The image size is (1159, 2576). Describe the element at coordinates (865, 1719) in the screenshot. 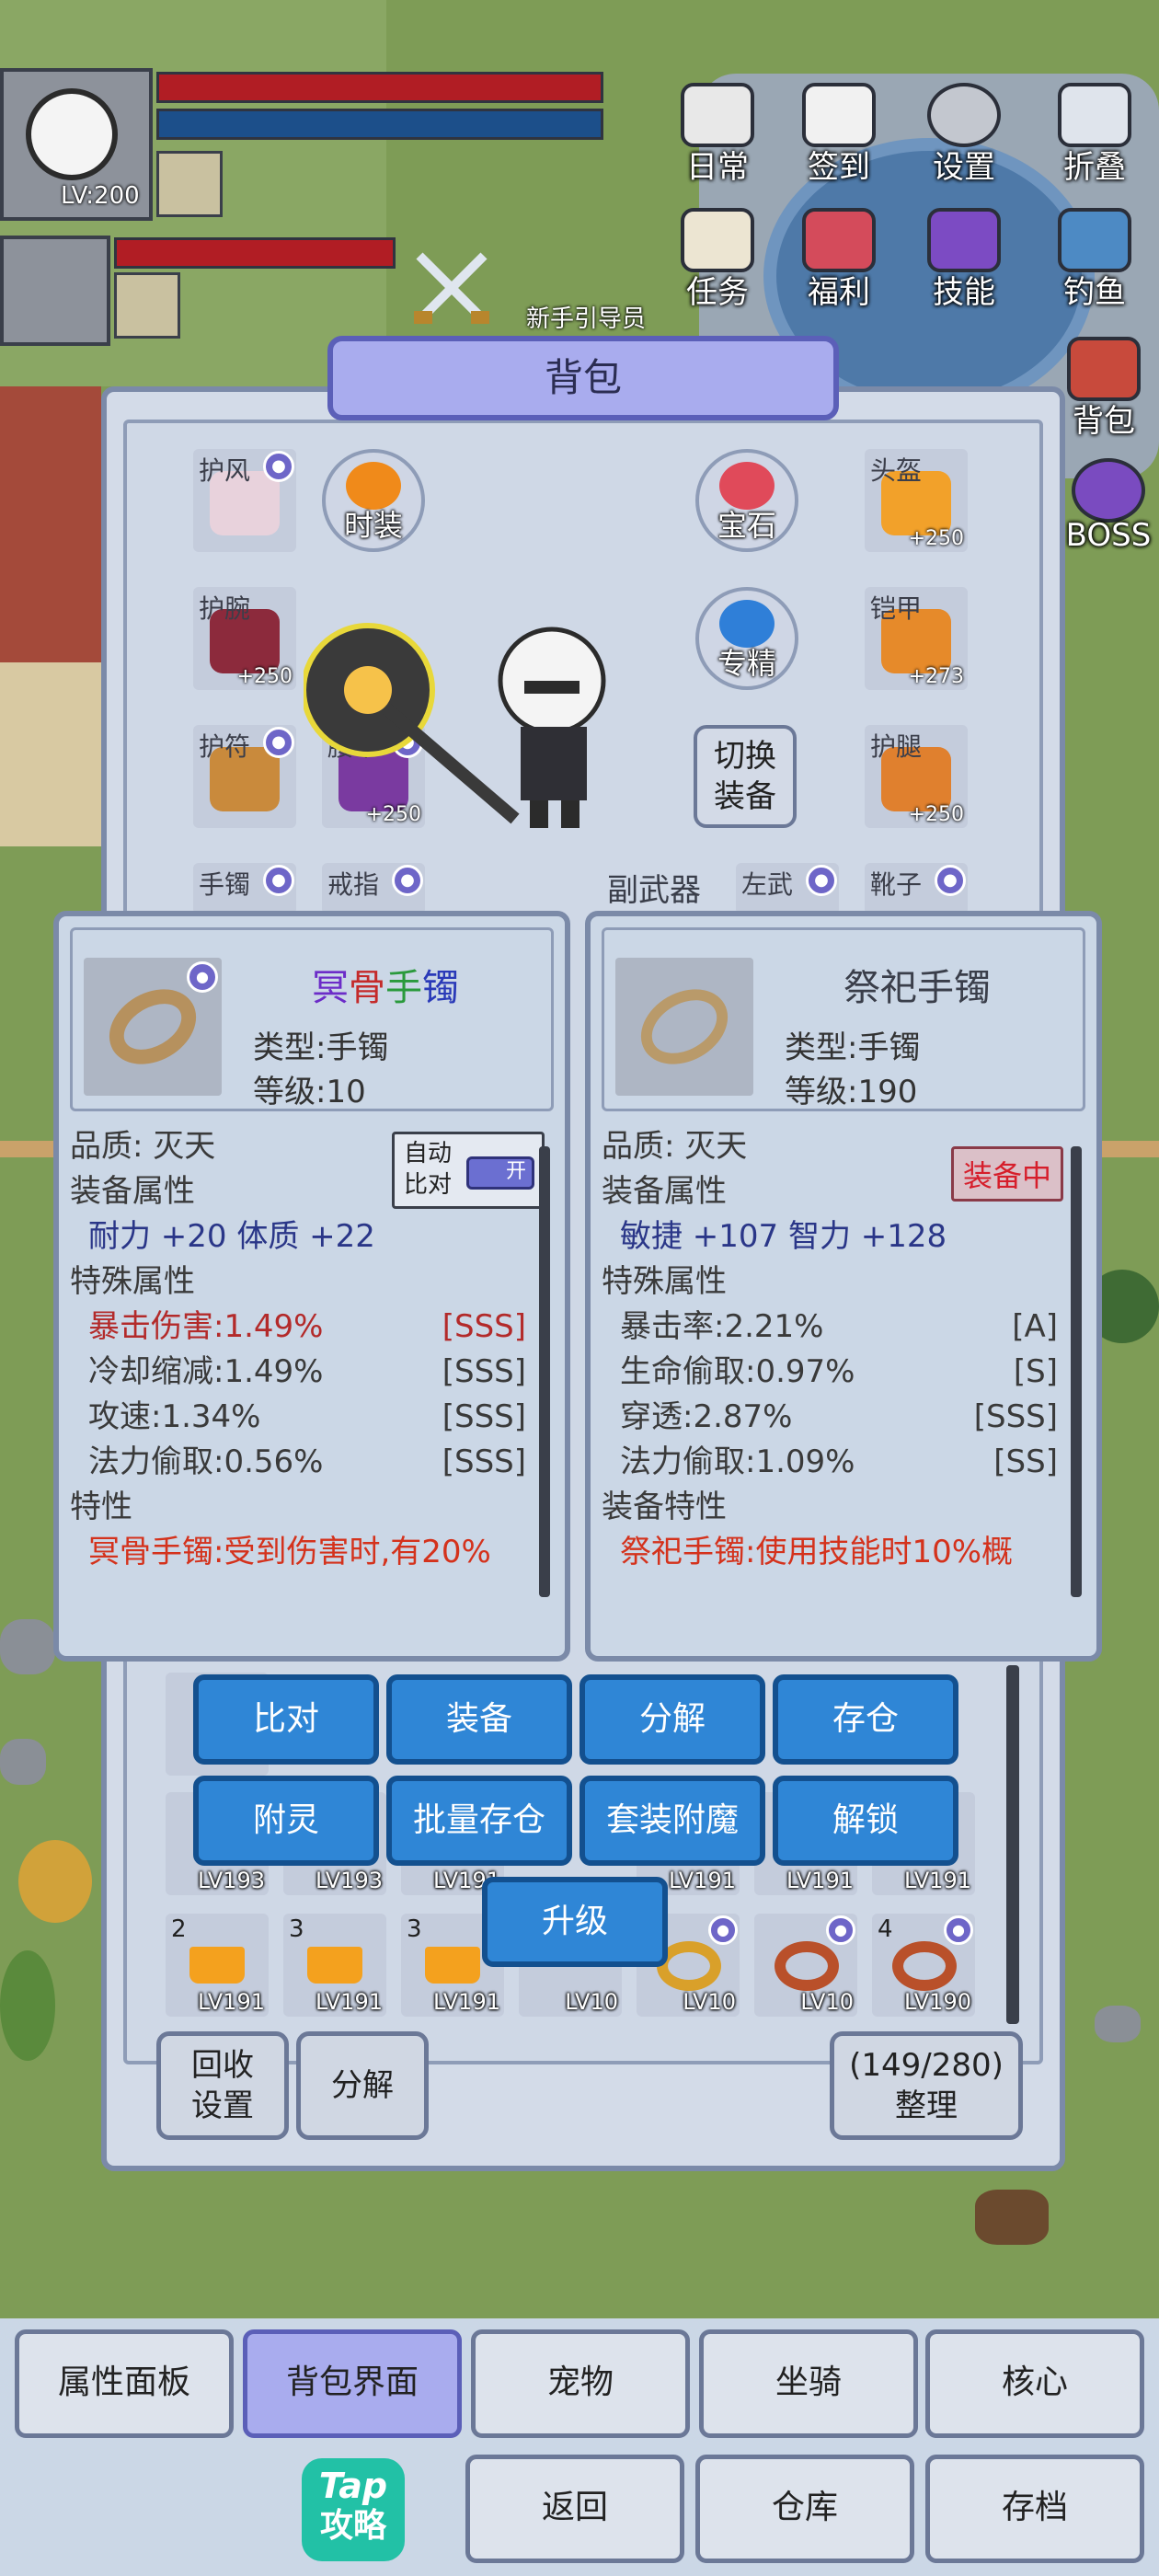

I see `store-button: 存仓` at that location.